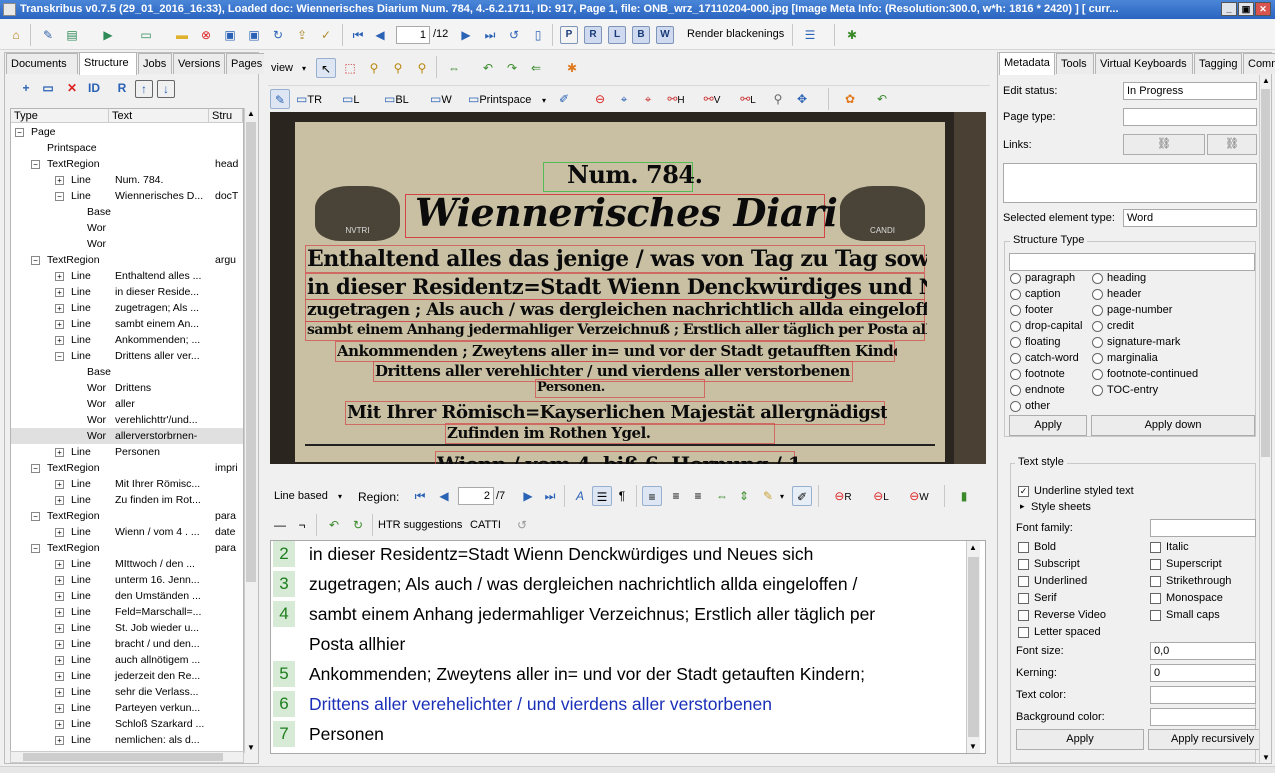  I want to click on bug-icon: ✱, so click(852, 35).